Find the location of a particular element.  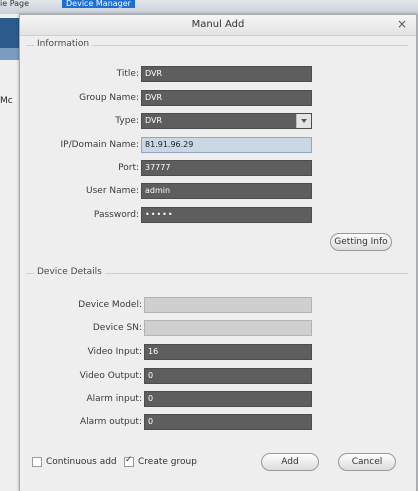

alarm-input-field: 0 is located at coordinates (228, 399).